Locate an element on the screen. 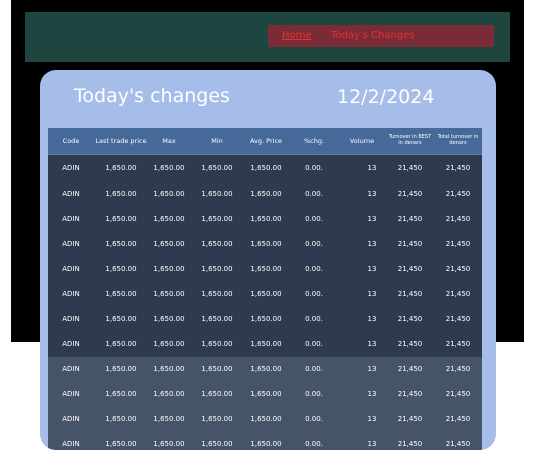  column-header-pct-change: %chg. is located at coordinates (314, 141).